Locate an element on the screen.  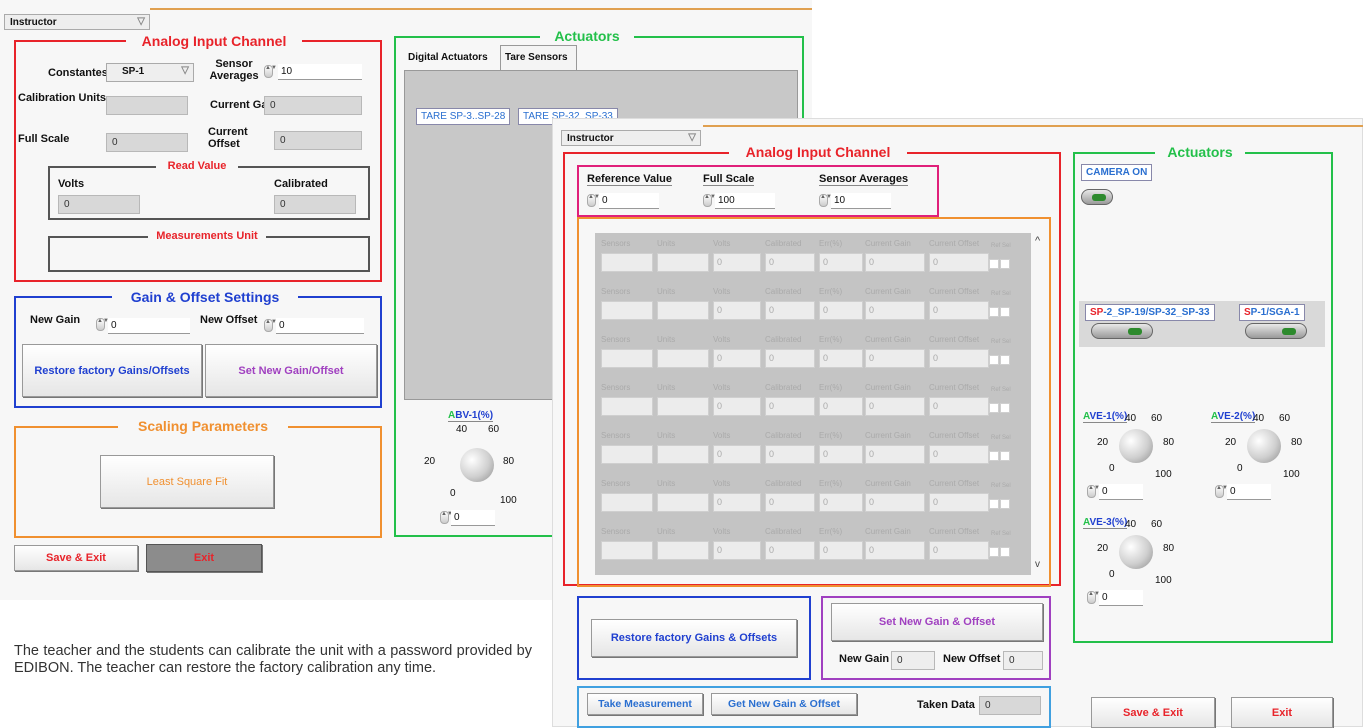
sp2-group-toggle is located at coordinates (1122, 331).